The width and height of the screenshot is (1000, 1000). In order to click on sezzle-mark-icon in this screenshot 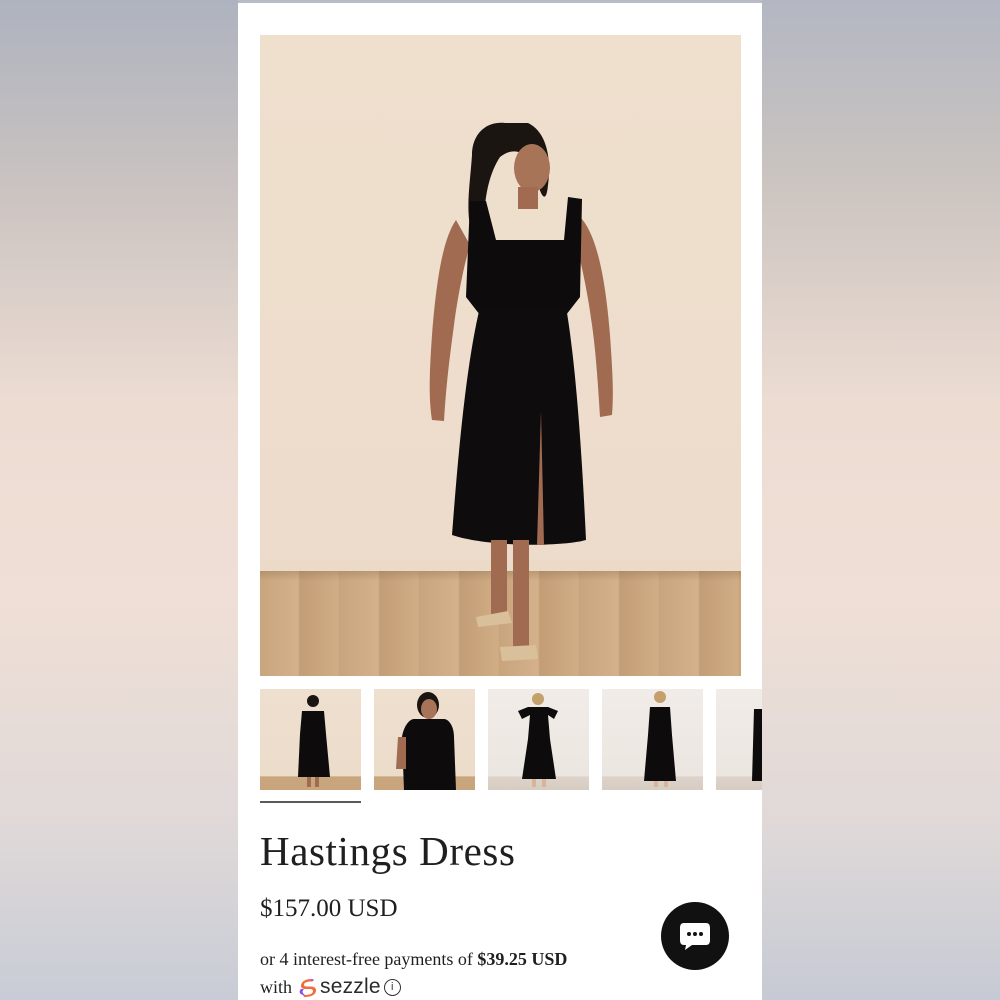, I will do `click(308, 988)`.